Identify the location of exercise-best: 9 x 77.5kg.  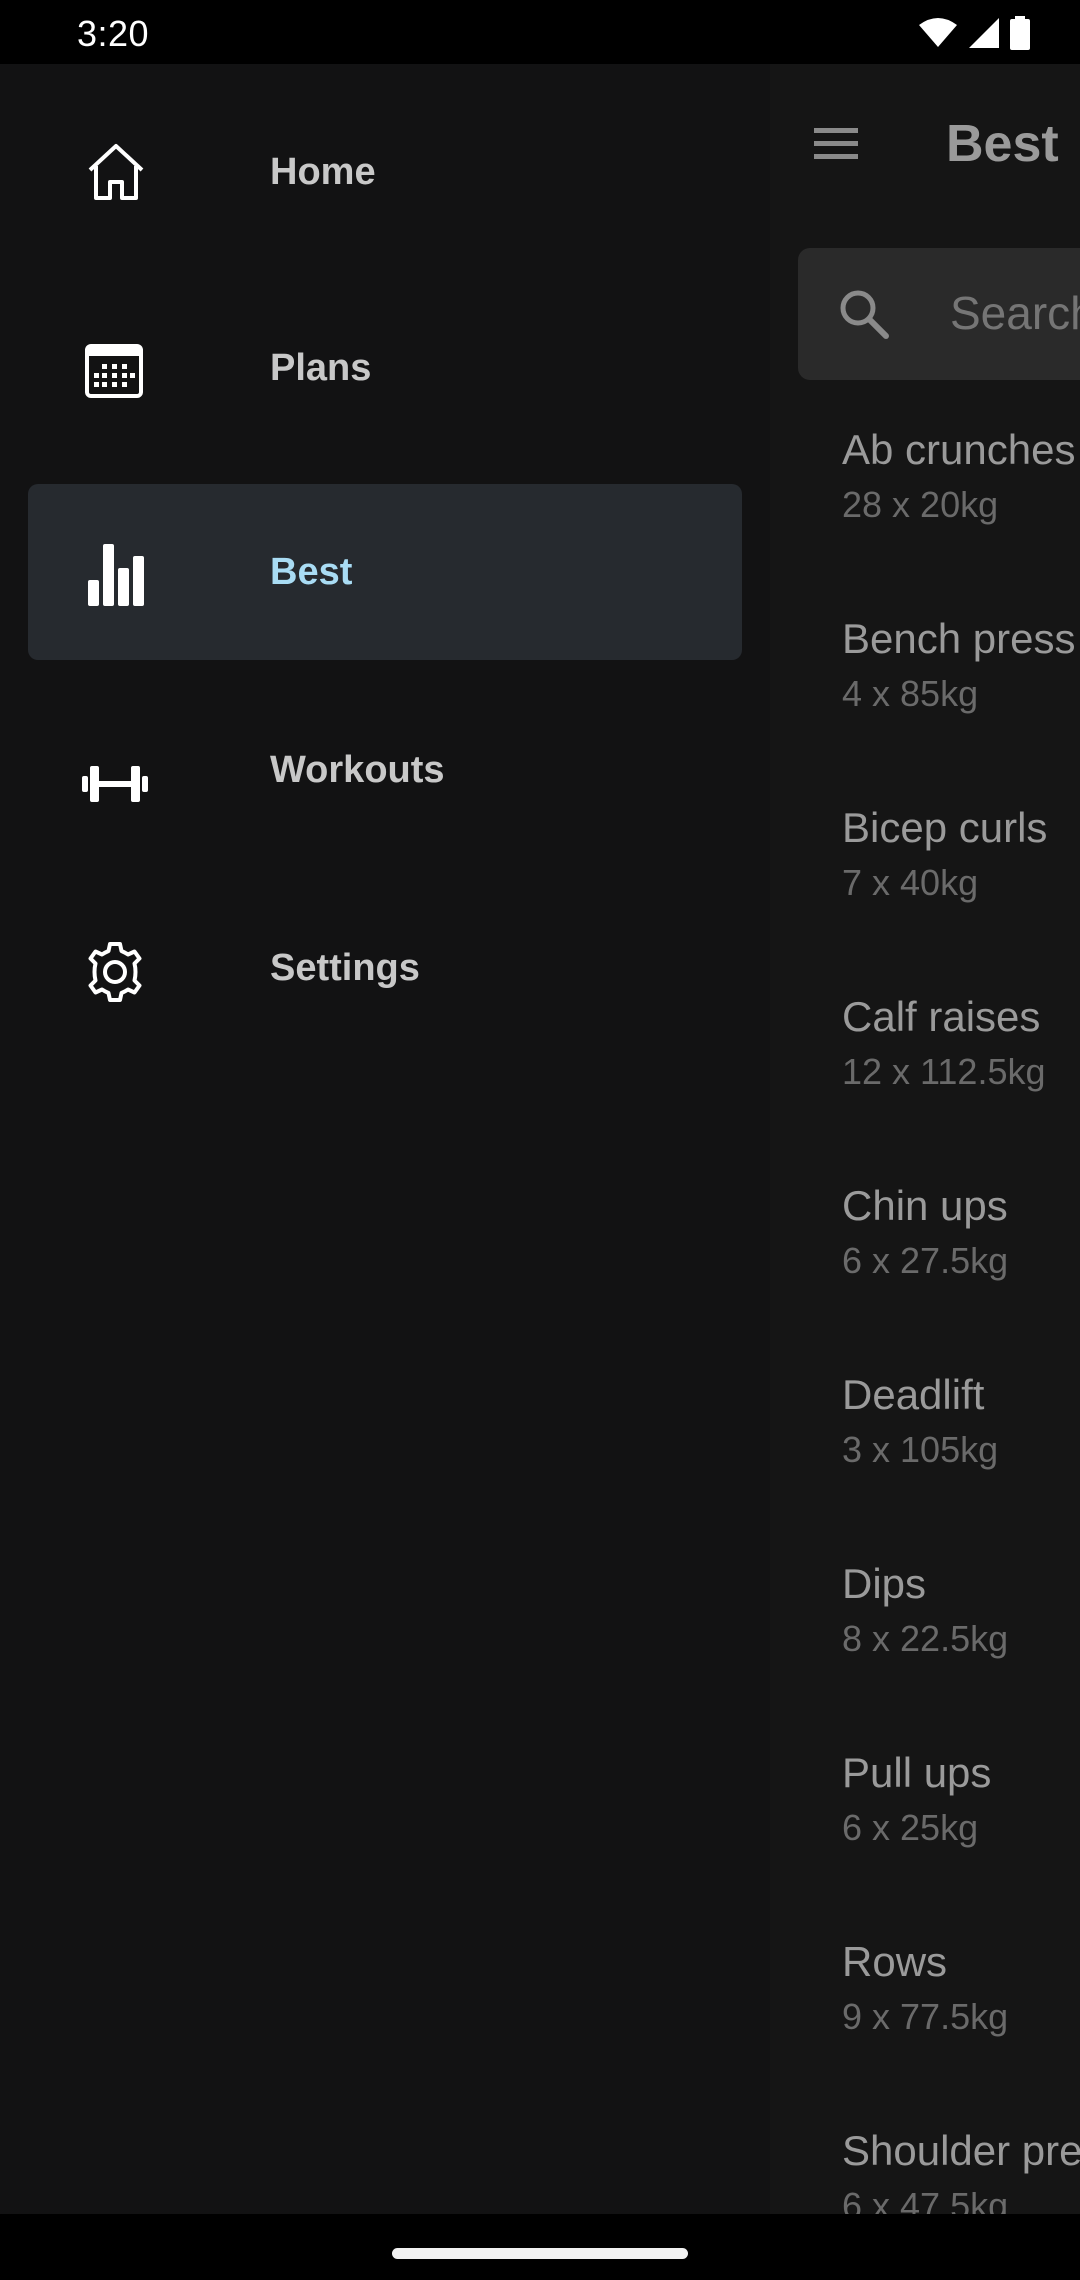
(925, 2016).